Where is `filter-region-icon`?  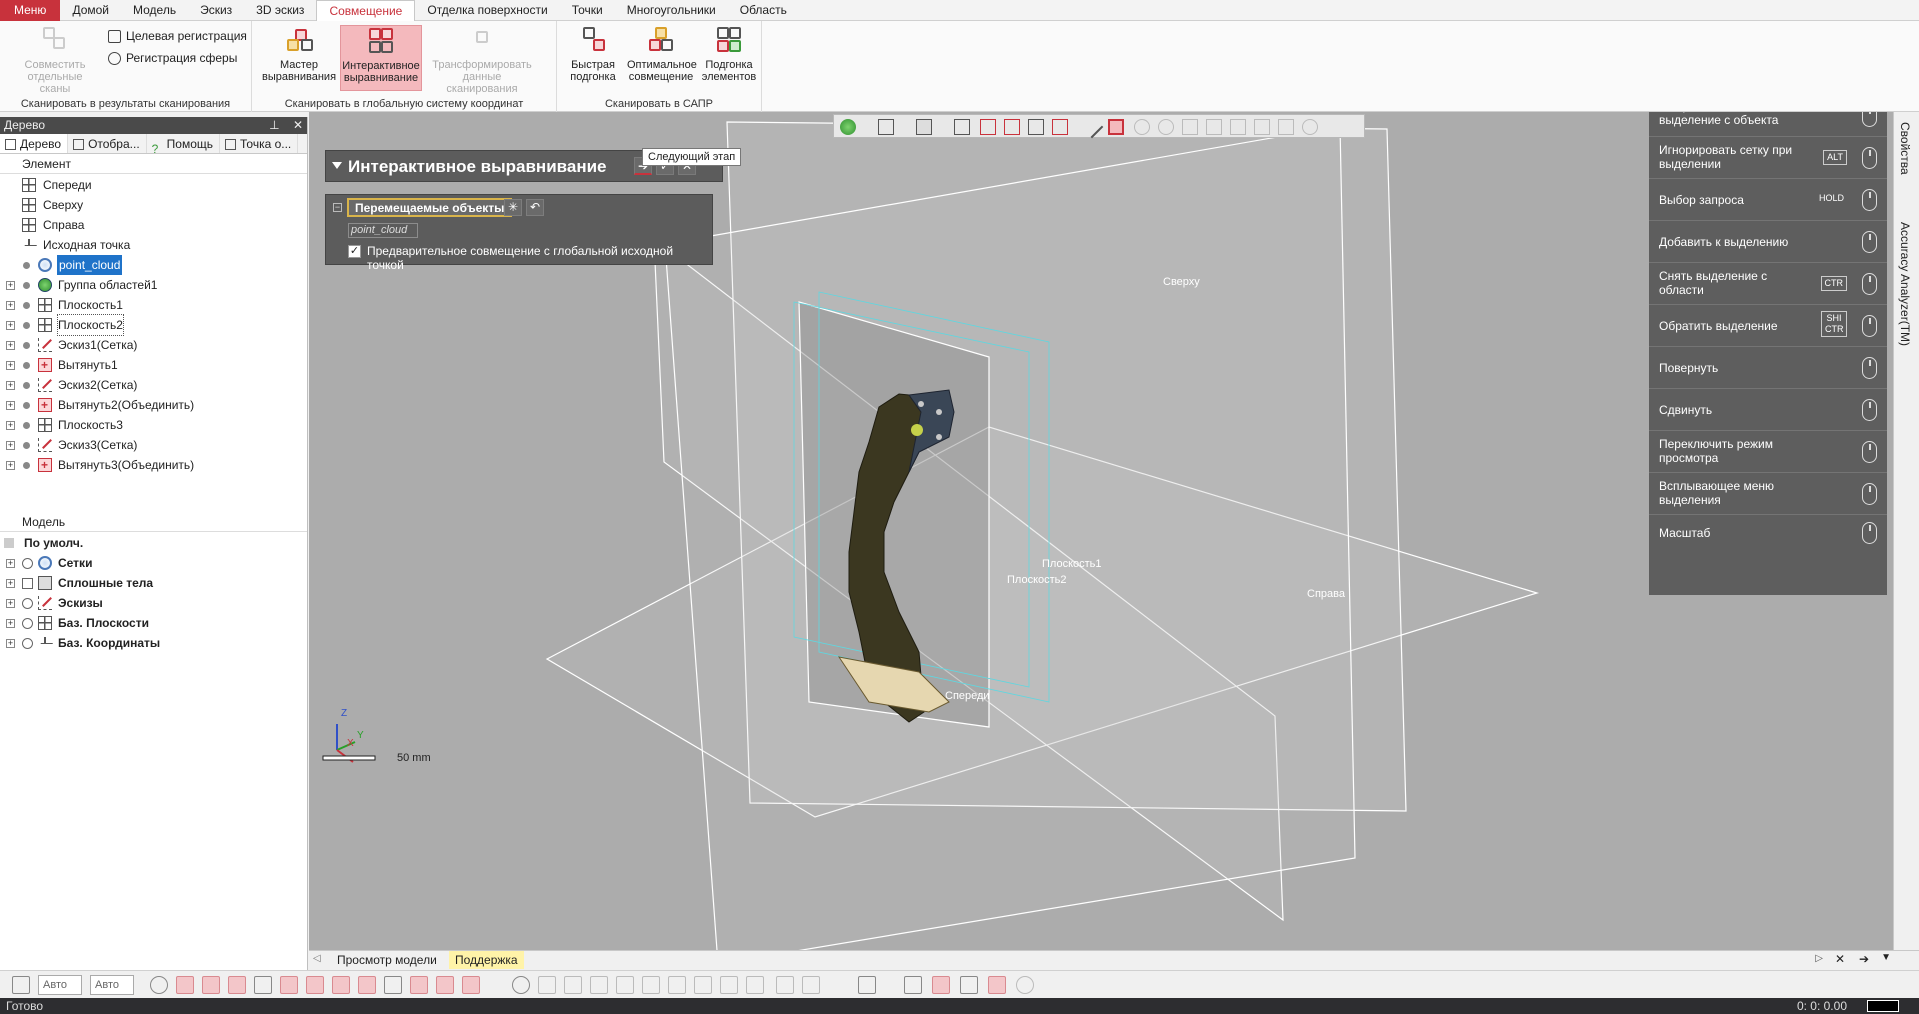 filter-region-icon is located at coordinates (237, 985).